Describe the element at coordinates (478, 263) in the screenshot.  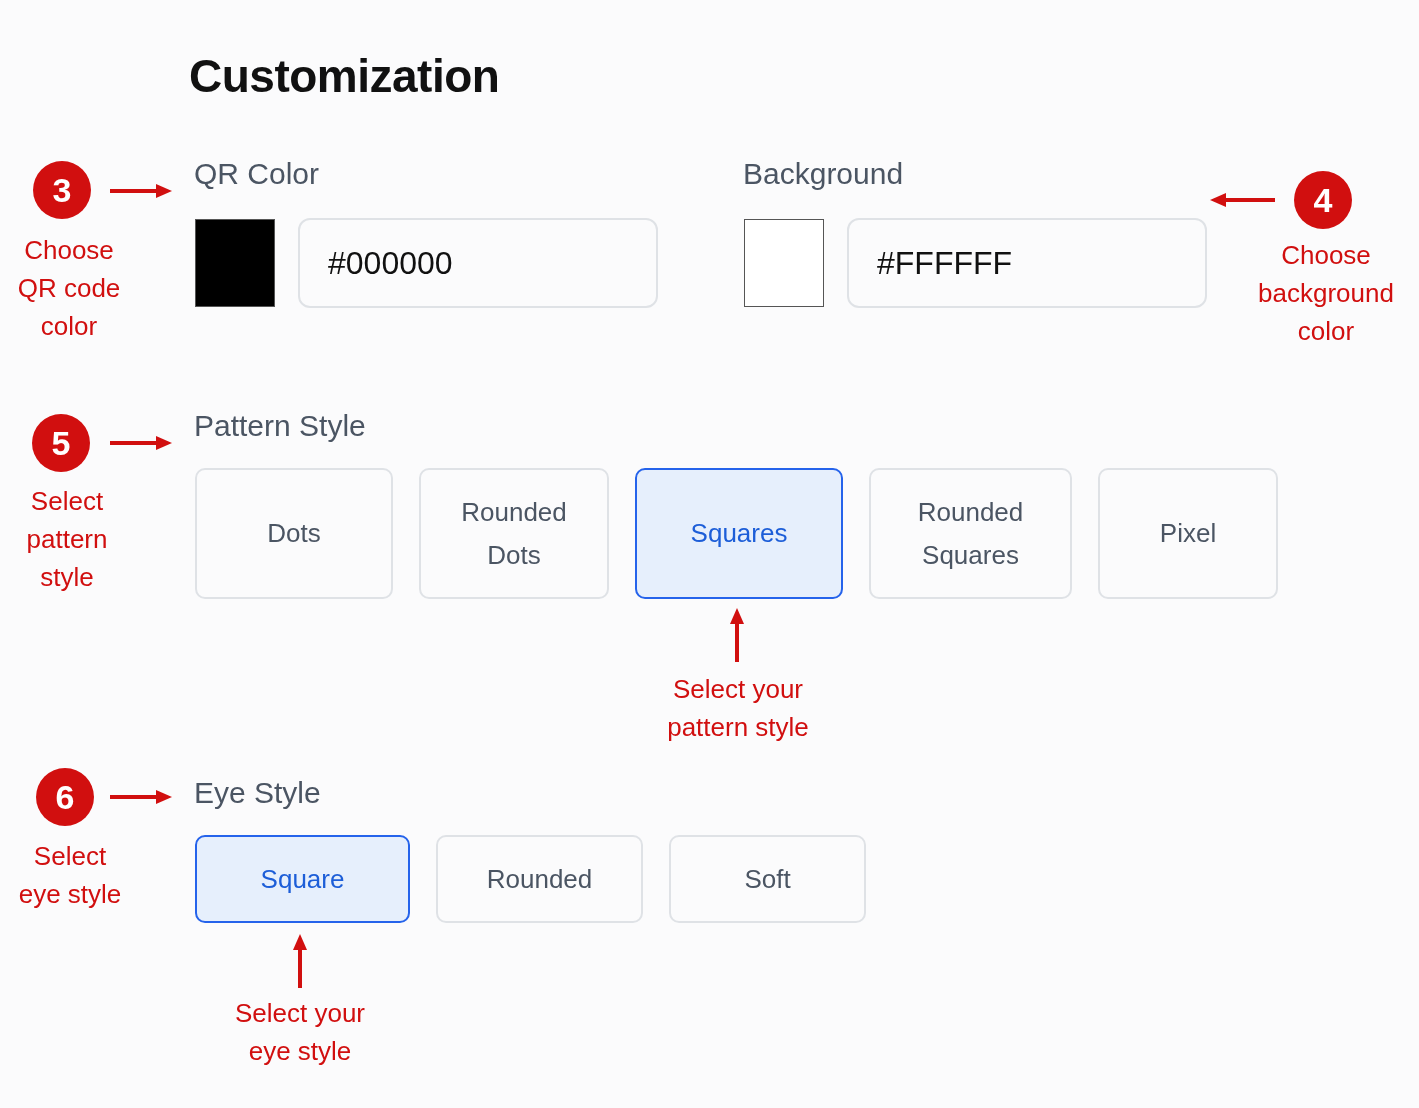
I see `hex-input-field: #000000` at that location.